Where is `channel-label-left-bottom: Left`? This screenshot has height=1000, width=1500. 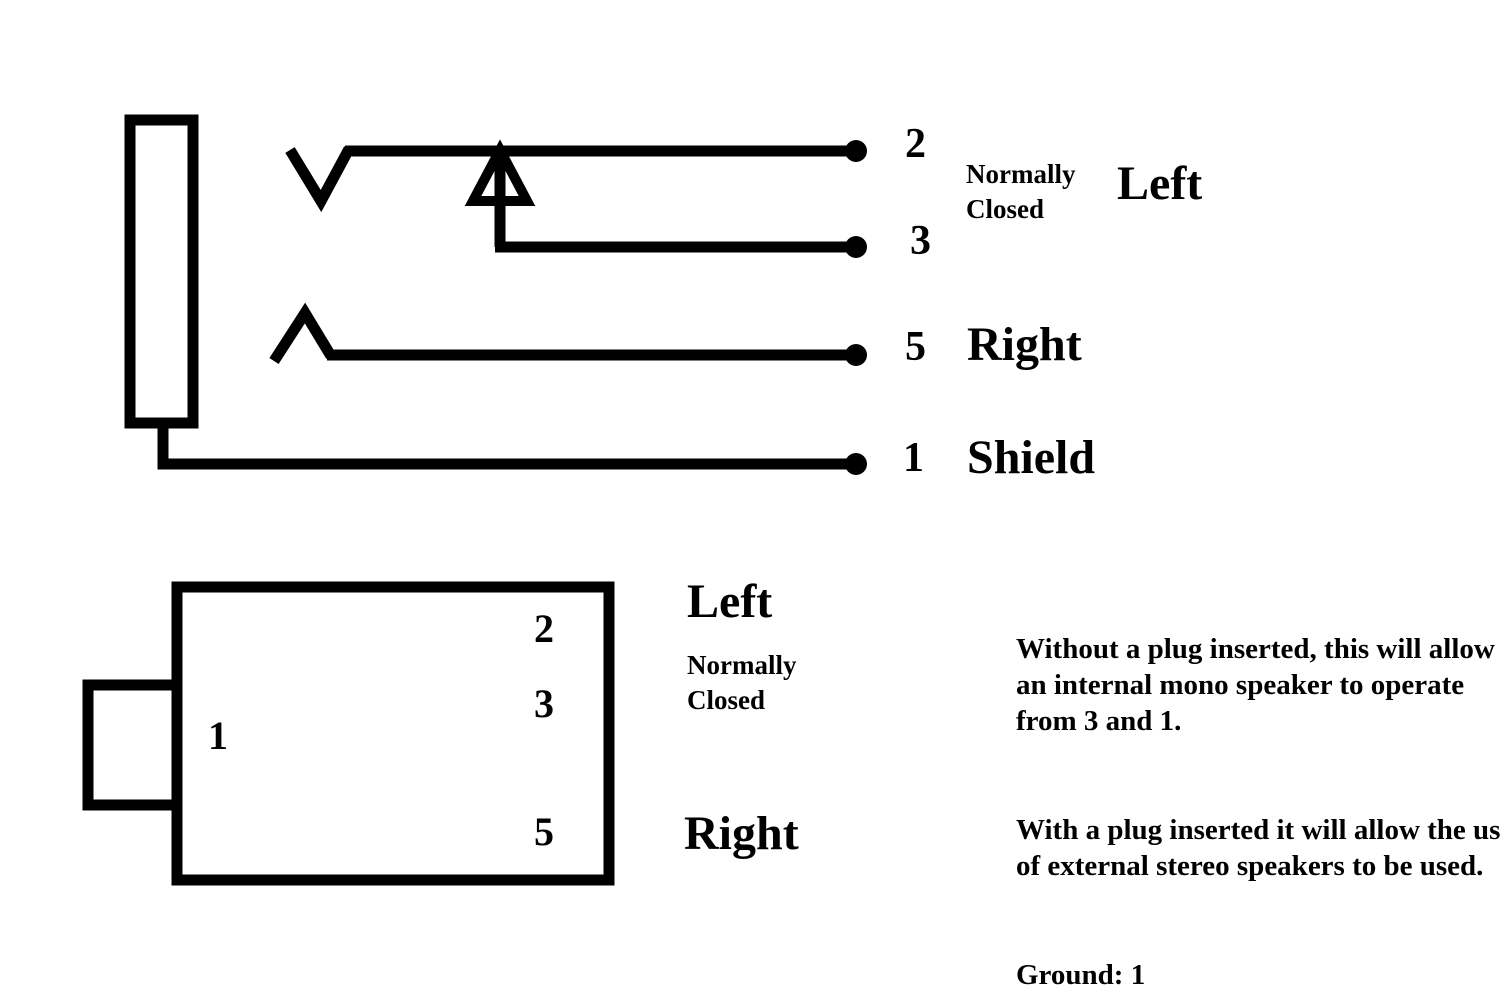 channel-label-left-bottom: Left is located at coordinates (730, 601).